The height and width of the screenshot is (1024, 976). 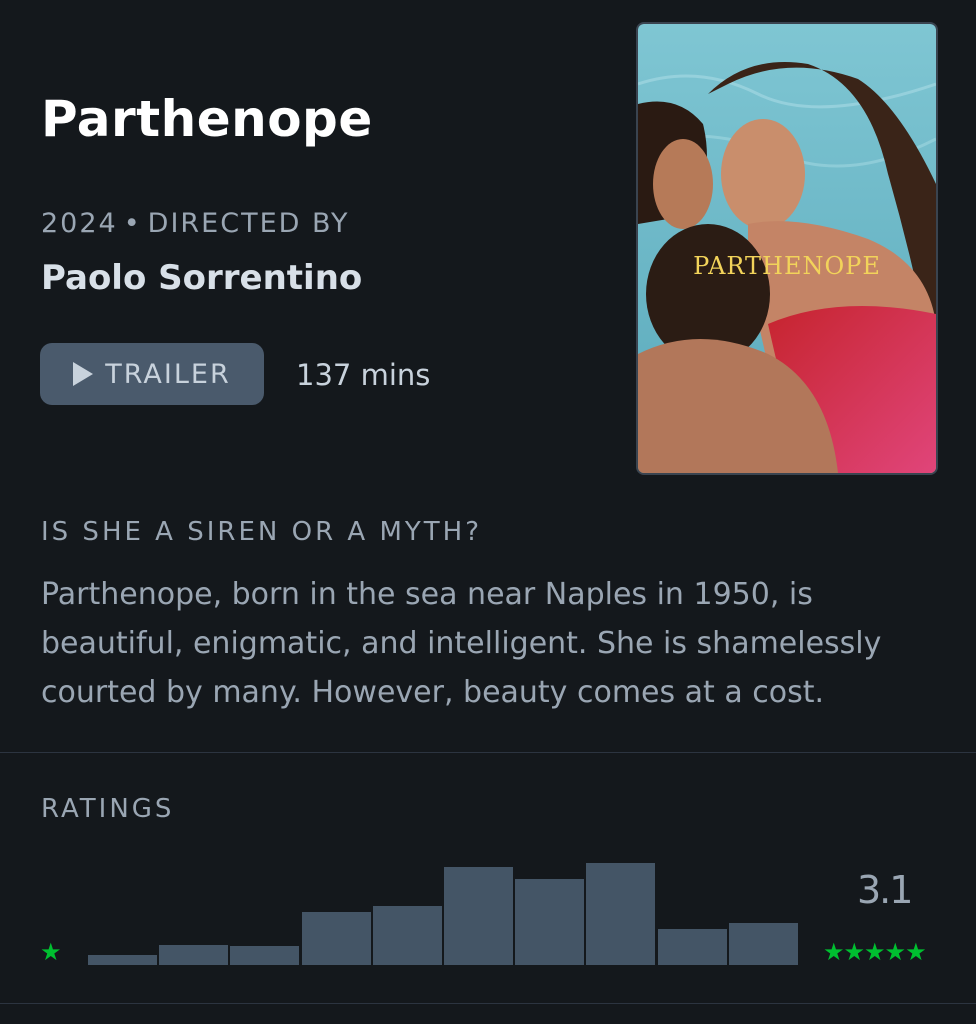 What do you see at coordinates (79, 223) in the screenshot?
I see `release-year: 2024` at bounding box center [79, 223].